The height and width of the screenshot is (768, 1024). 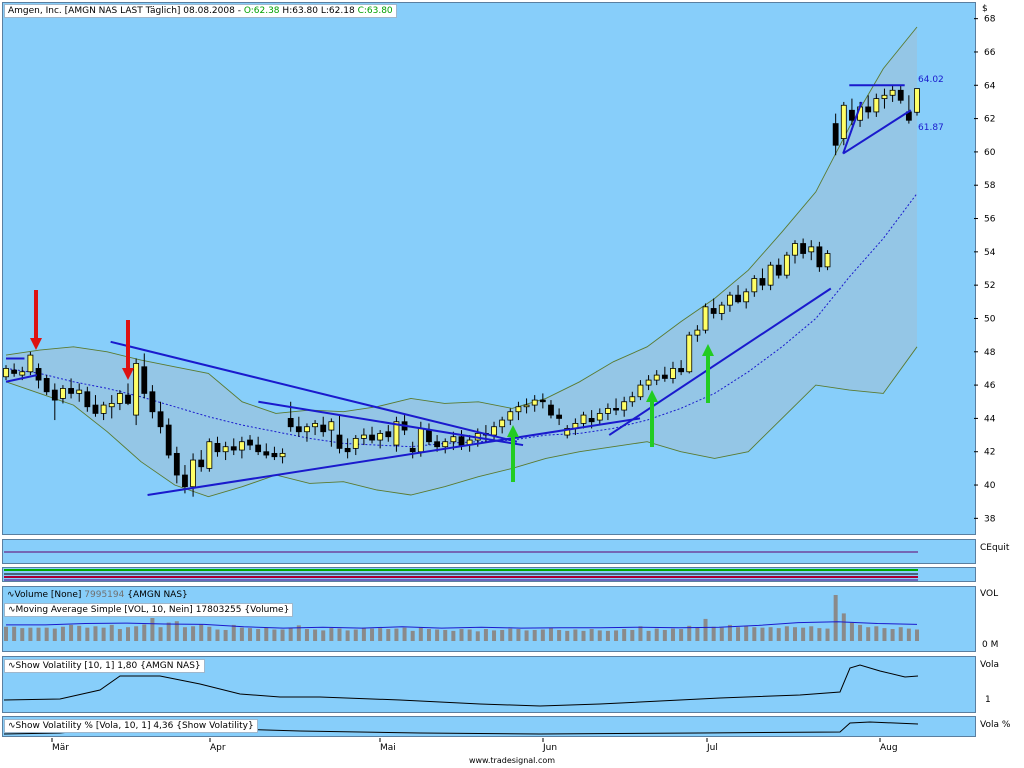 I want to click on x-tick-label: Apr, so click(x=218, y=748).